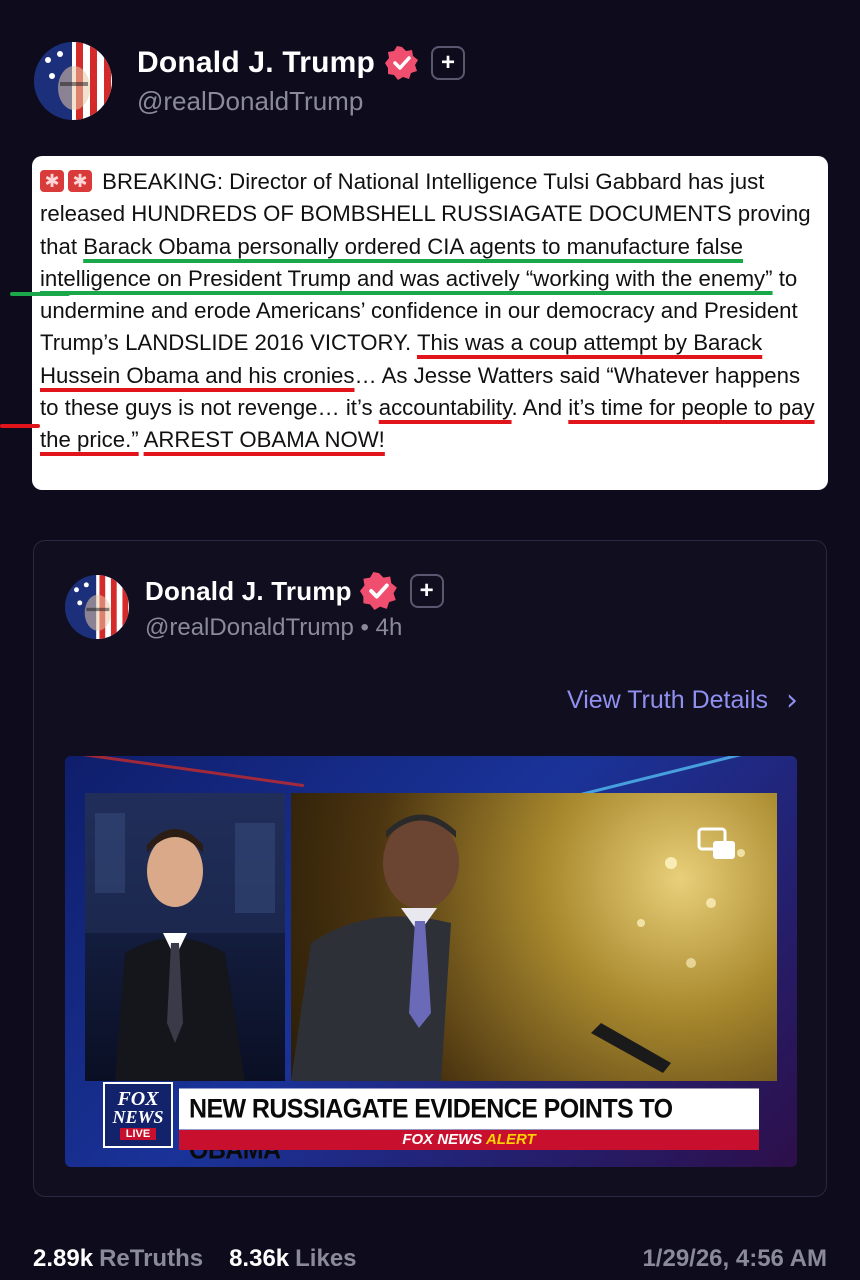  Describe the element at coordinates (325, 1259) in the screenshot. I see `likes-label: Likes` at that location.